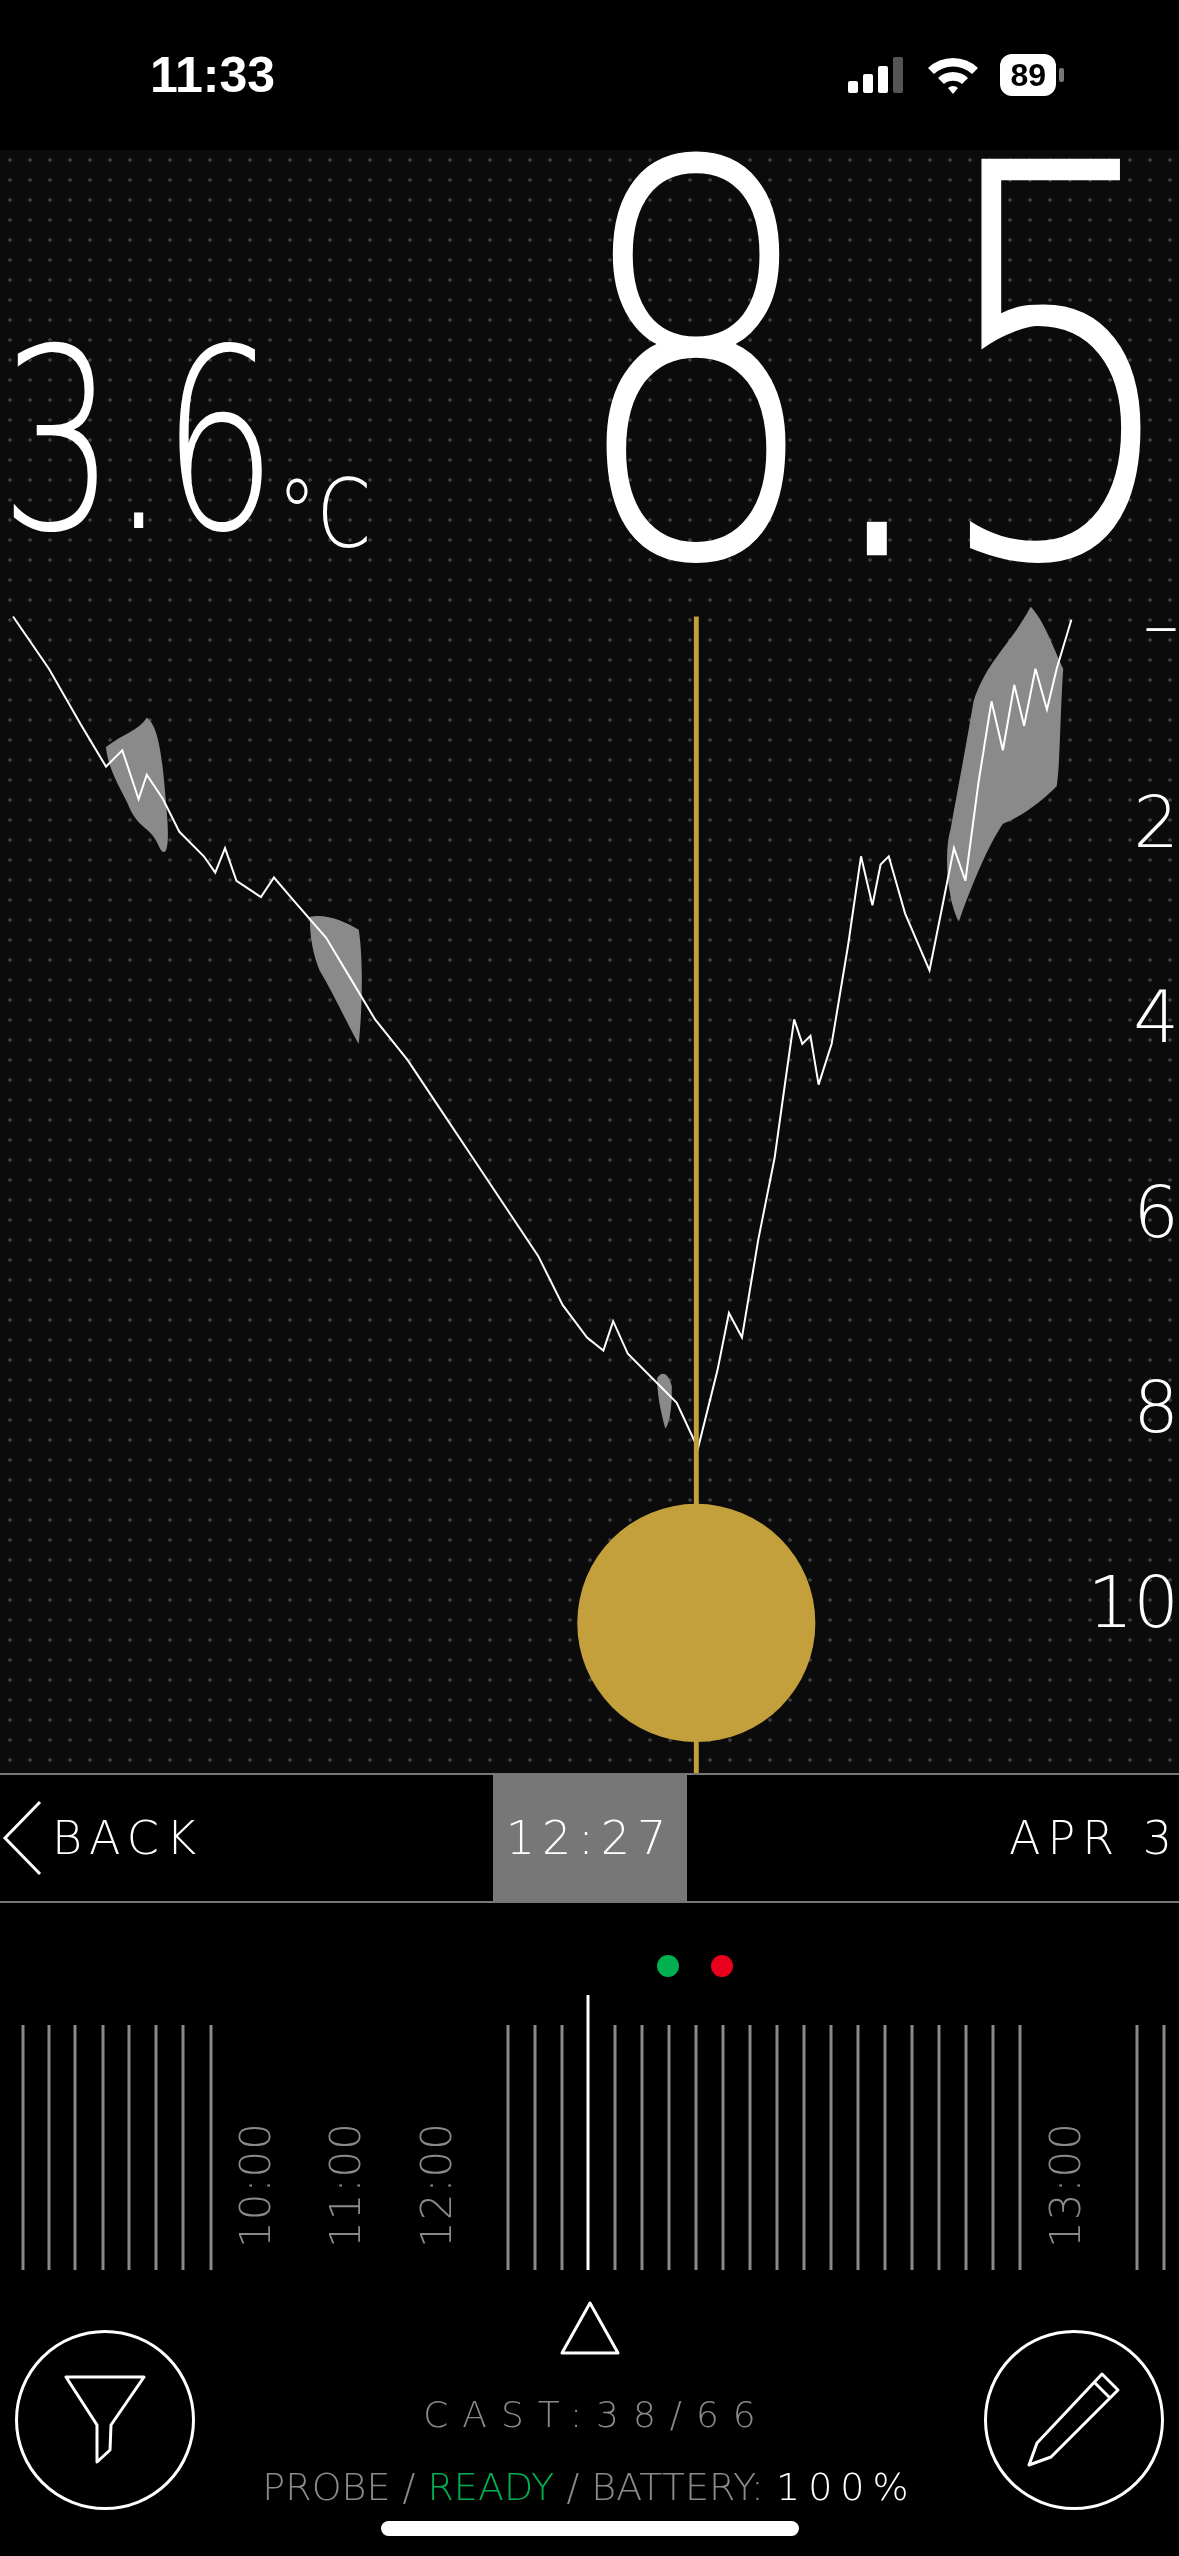 The height and width of the screenshot is (2556, 1179). Describe the element at coordinates (437, 2184) in the screenshot. I see `timeline-hour-label: 12:00` at that location.